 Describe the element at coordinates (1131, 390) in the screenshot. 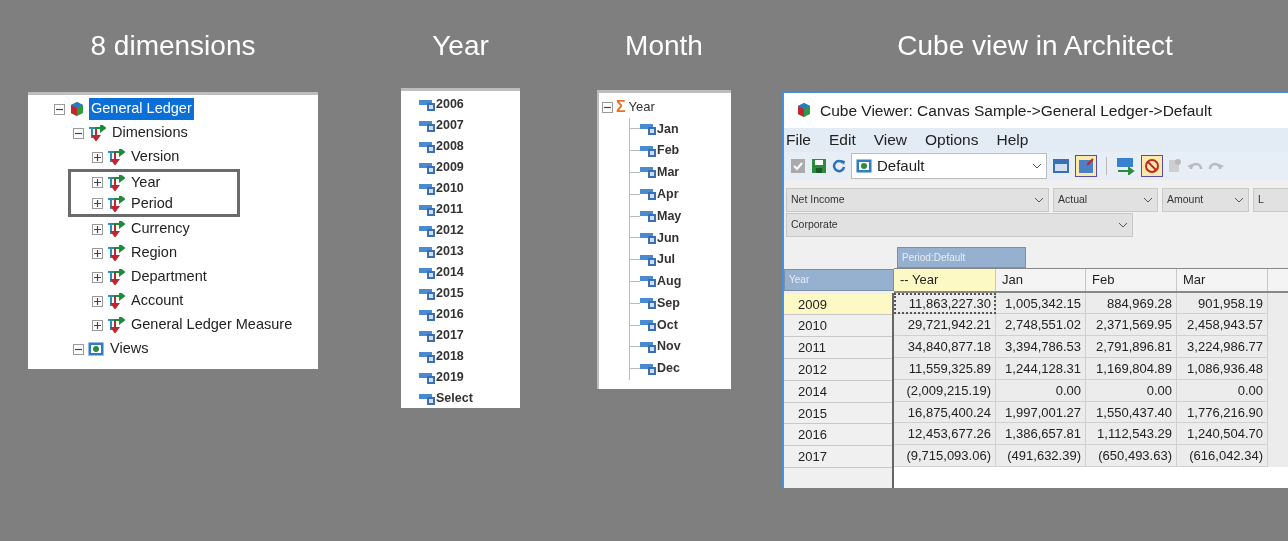

I see `table-cell: 0.00` at that location.